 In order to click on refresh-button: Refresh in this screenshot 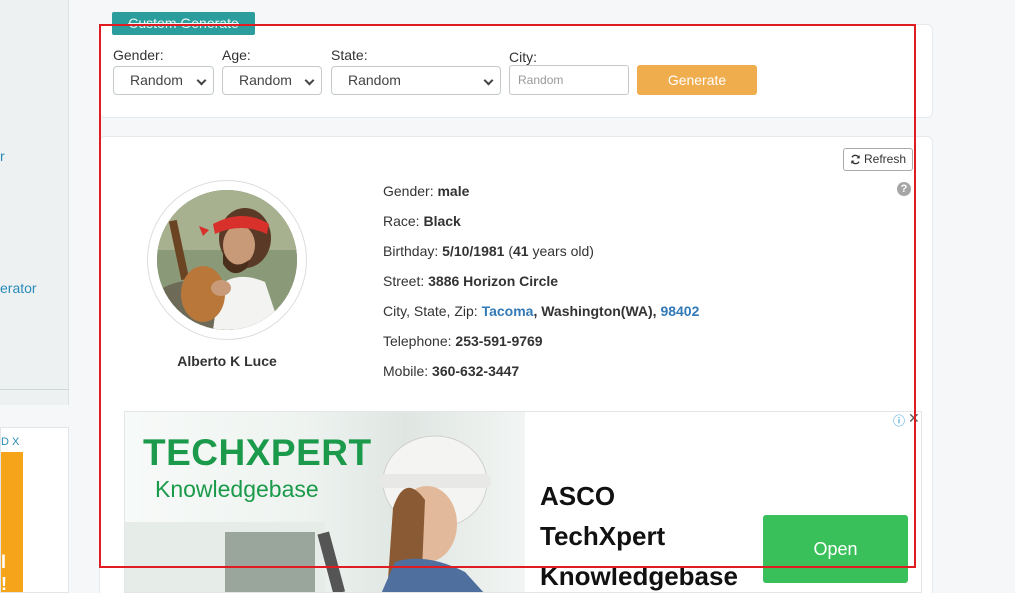, I will do `click(878, 159)`.